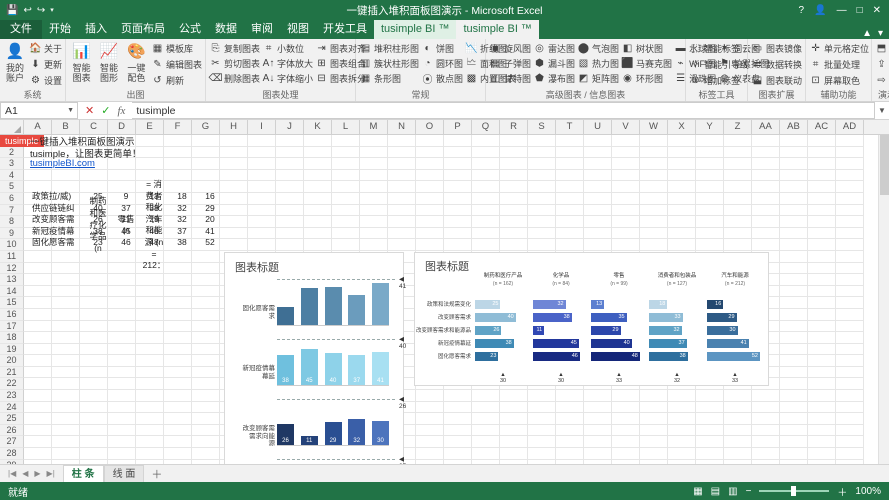 The height and width of the screenshot is (500, 889). Describe the element at coordinates (554, 78) in the screenshot. I see `waterfall-chart-button: ⬟ 瀑布图` at that location.